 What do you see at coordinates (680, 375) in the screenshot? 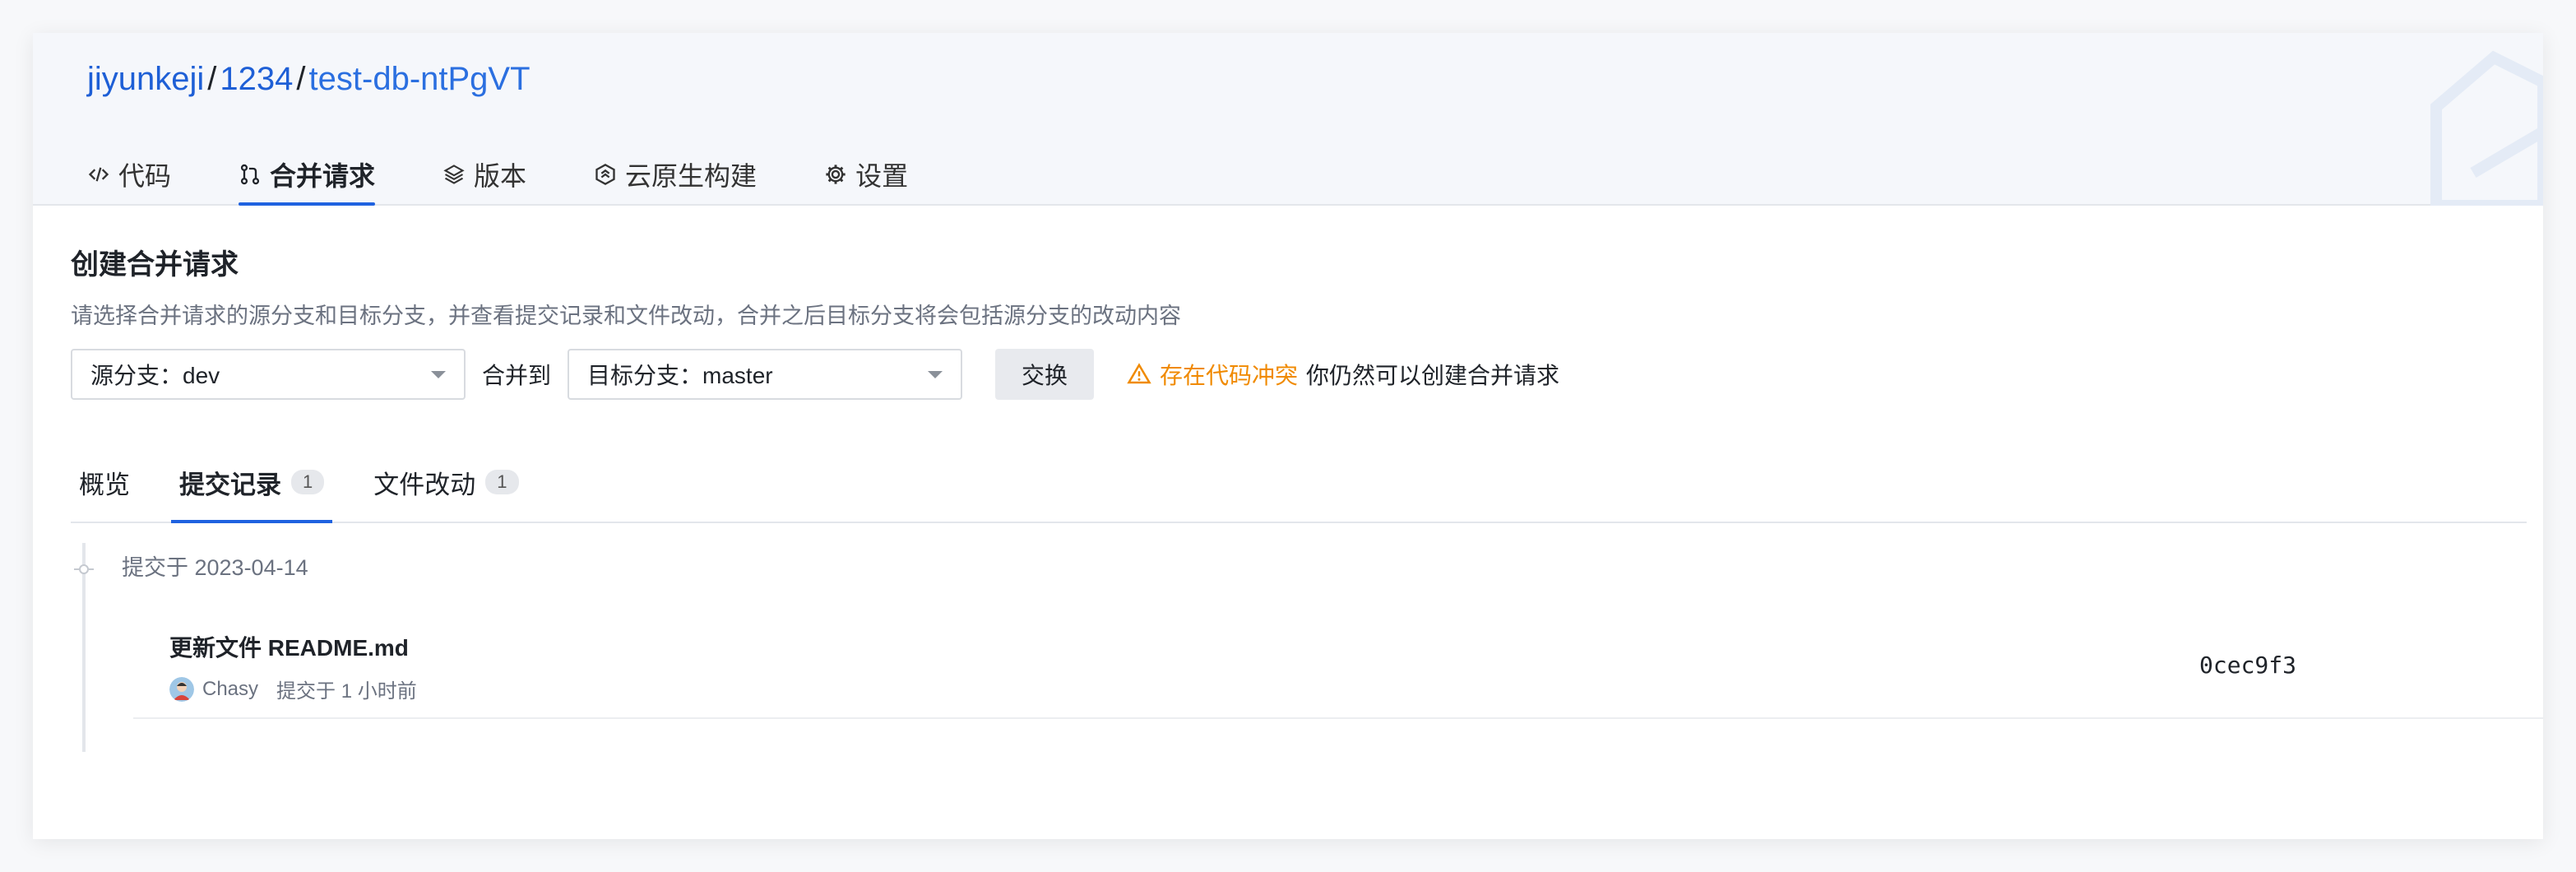
I see `target-branch-value: 目标分支：master` at bounding box center [680, 375].